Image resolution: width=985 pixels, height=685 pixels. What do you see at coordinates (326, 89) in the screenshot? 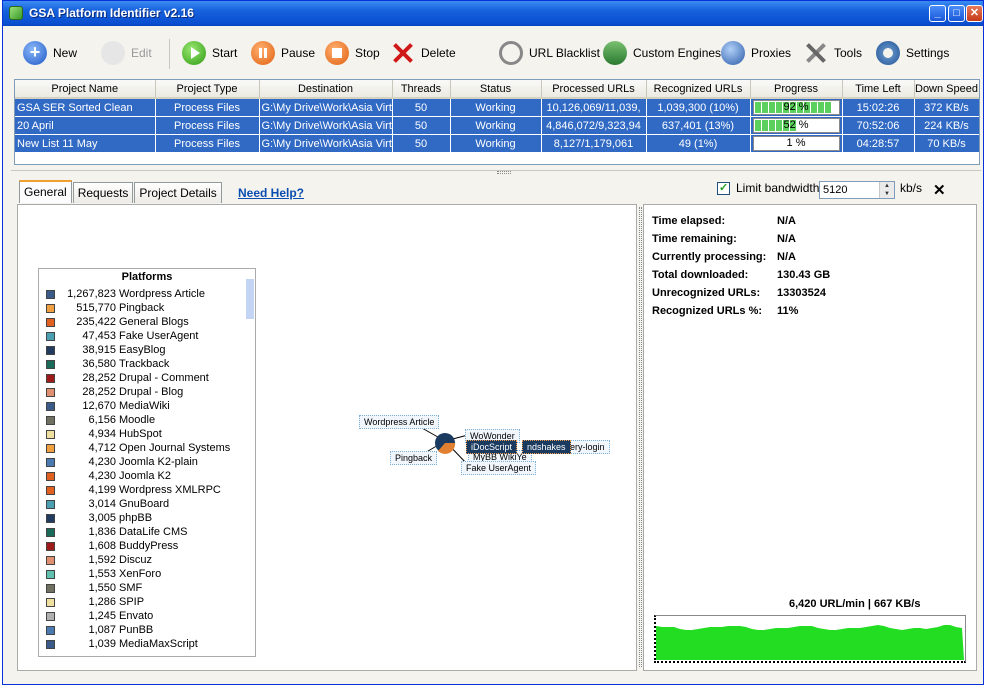
I see `column-header: Destination` at bounding box center [326, 89].